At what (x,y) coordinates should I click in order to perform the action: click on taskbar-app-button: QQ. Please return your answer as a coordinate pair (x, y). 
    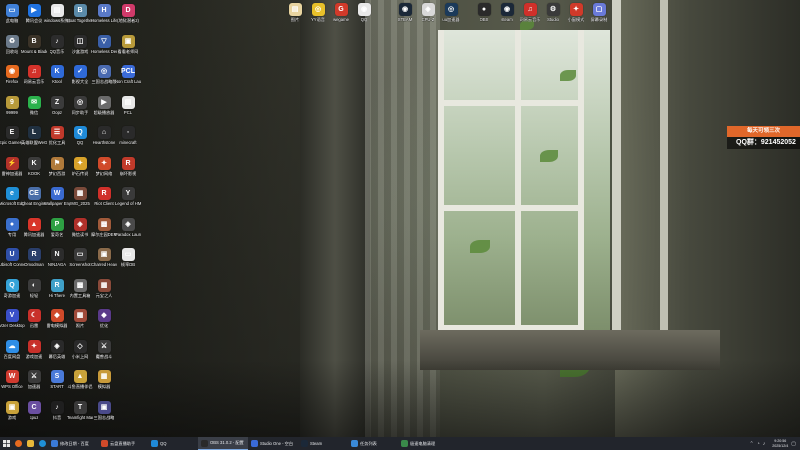
    Looking at the image, I should click on (173, 443).